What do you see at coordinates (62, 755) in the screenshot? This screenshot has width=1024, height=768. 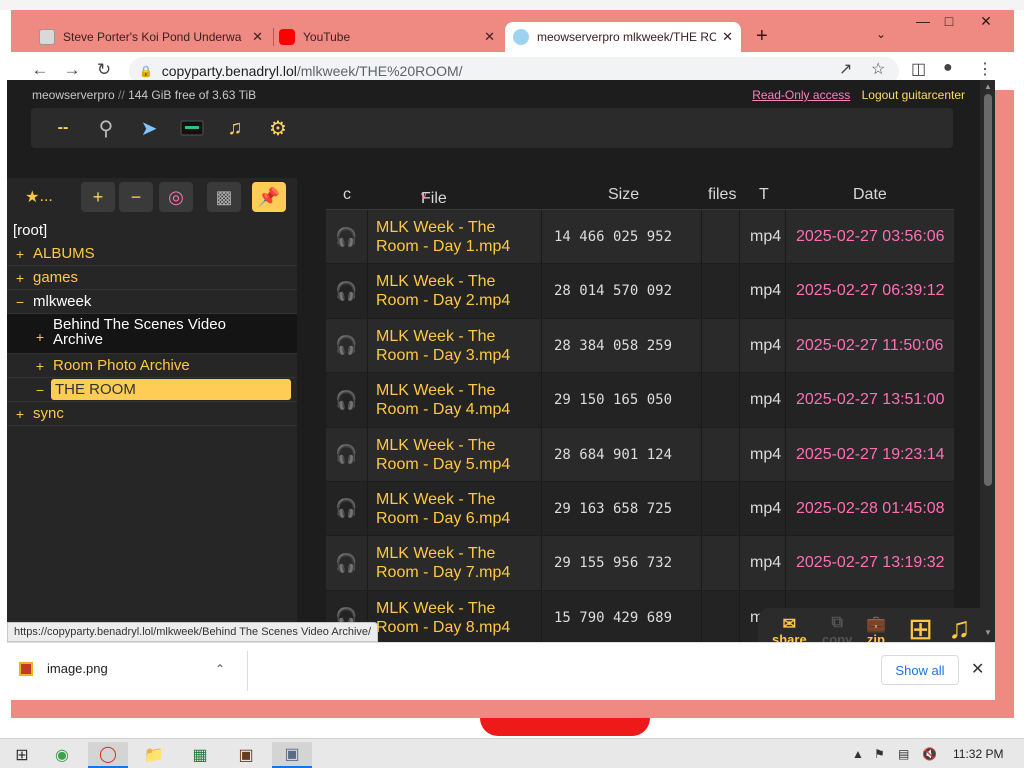 I see `app-green-icon: ◉` at bounding box center [62, 755].